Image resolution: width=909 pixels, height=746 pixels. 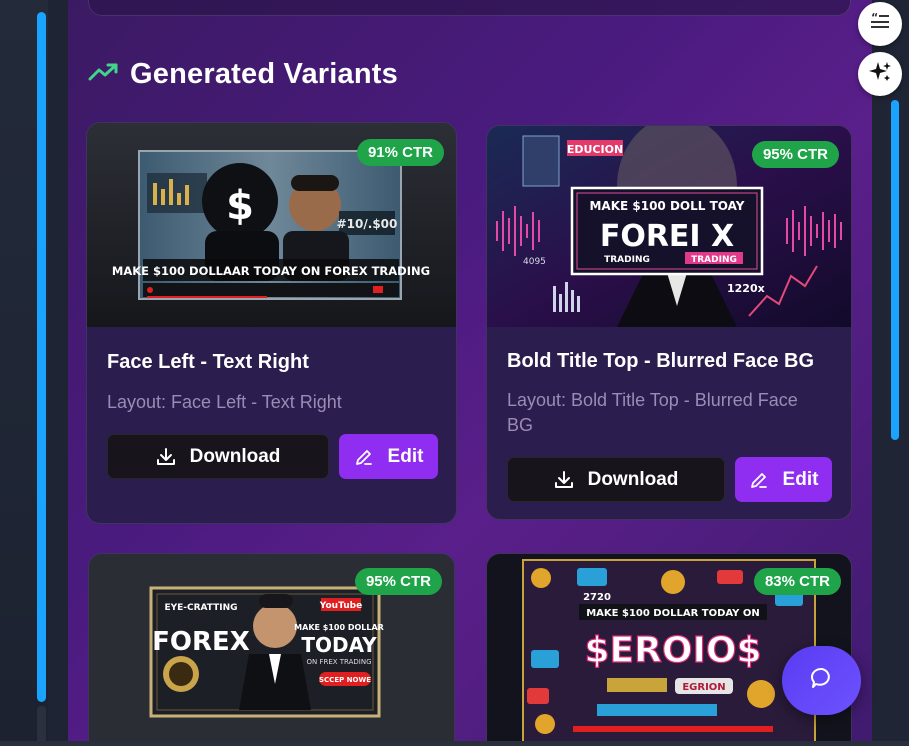 What do you see at coordinates (340, 606) in the screenshot?
I see `svg-text: YouTube` at bounding box center [340, 606].